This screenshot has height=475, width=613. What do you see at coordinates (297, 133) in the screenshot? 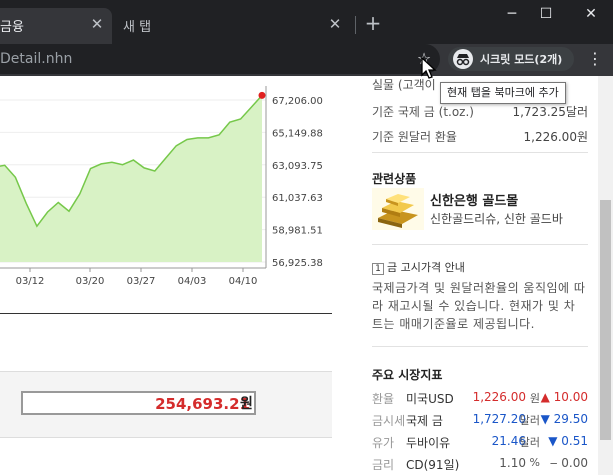
I see `y-tick-label: 65,149.88` at bounding box center [297, 133].